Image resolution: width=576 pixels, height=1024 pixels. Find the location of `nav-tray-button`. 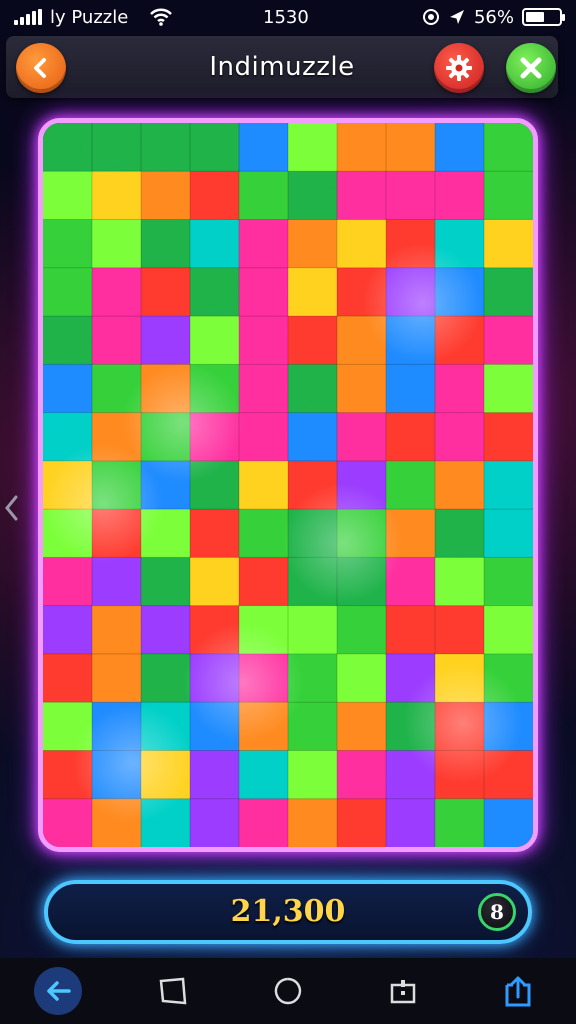

nav-tray-button is located at coordinates (403, 991).